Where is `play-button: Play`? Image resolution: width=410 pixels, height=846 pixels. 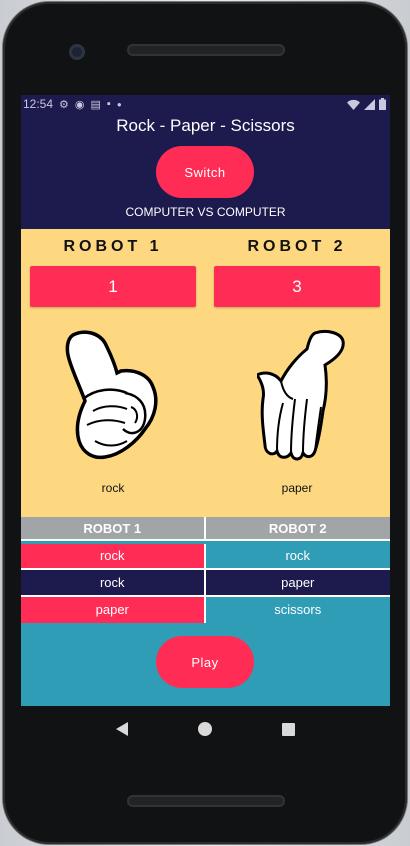 play-button: Play is located at coordinates (205, 662).